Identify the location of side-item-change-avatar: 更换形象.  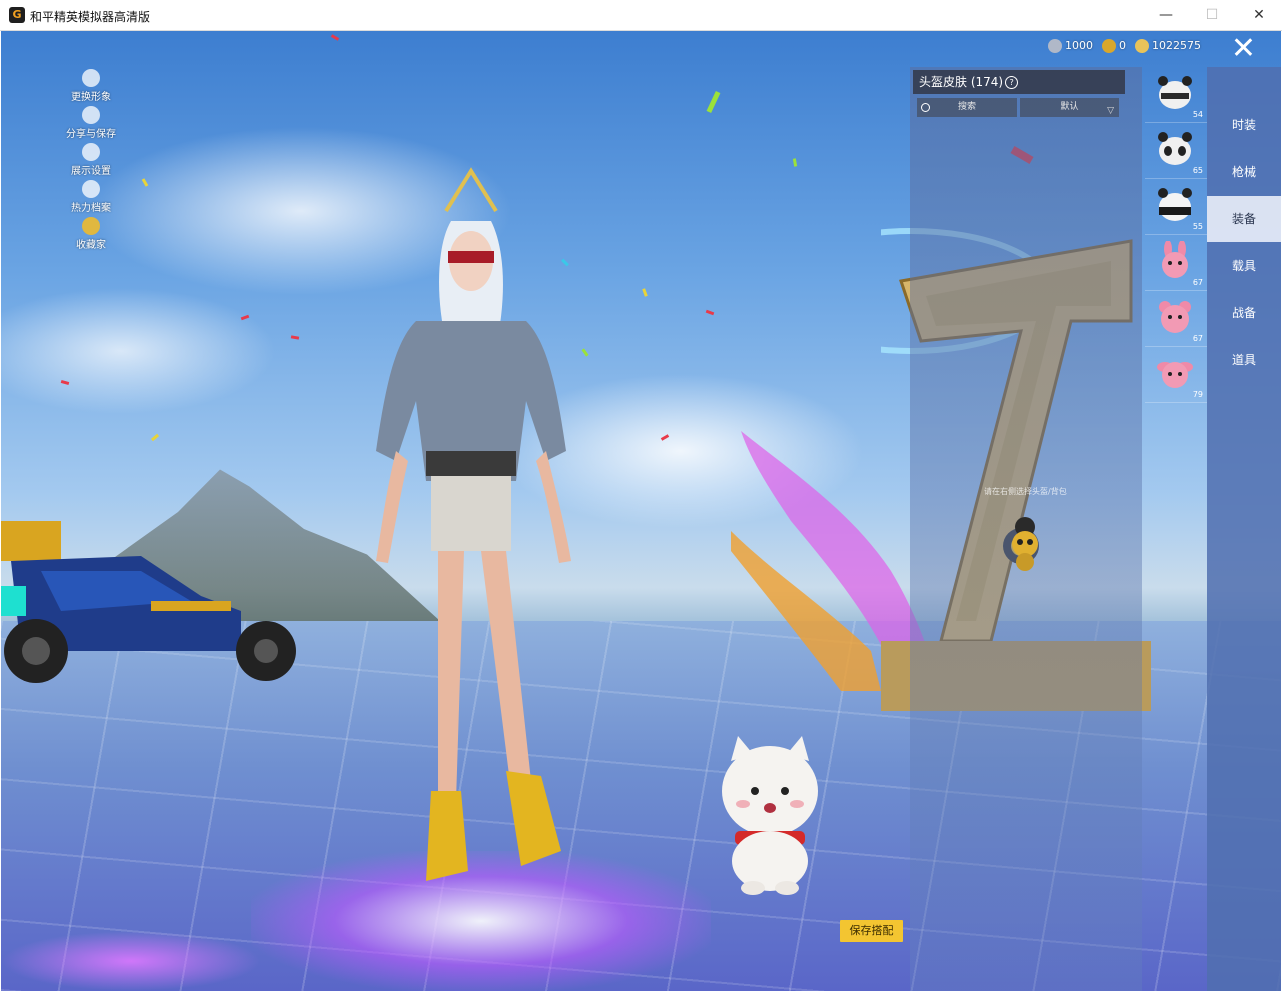
(91, 87).